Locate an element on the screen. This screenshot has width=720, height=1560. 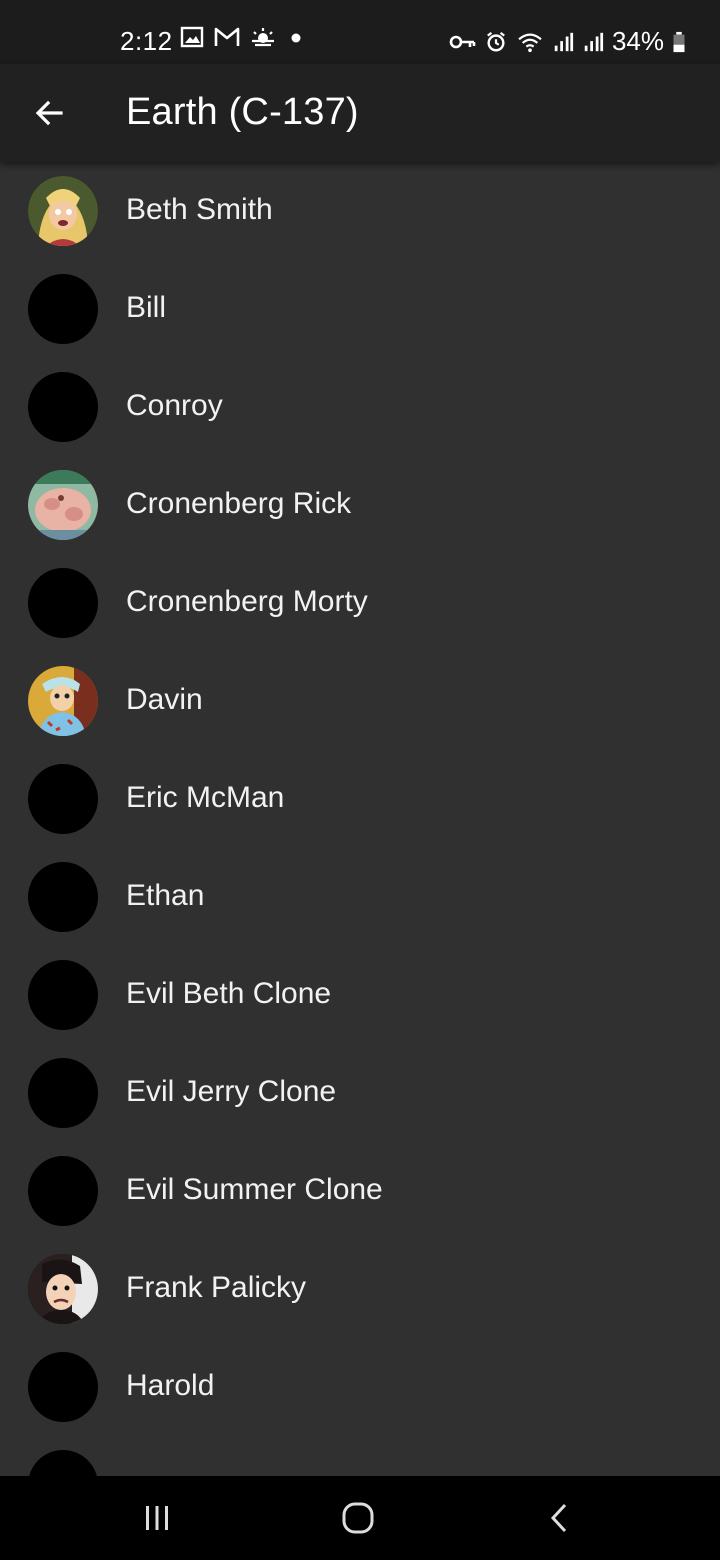
app-bar: Earth (C-137) is located at coordinates (360, 113).